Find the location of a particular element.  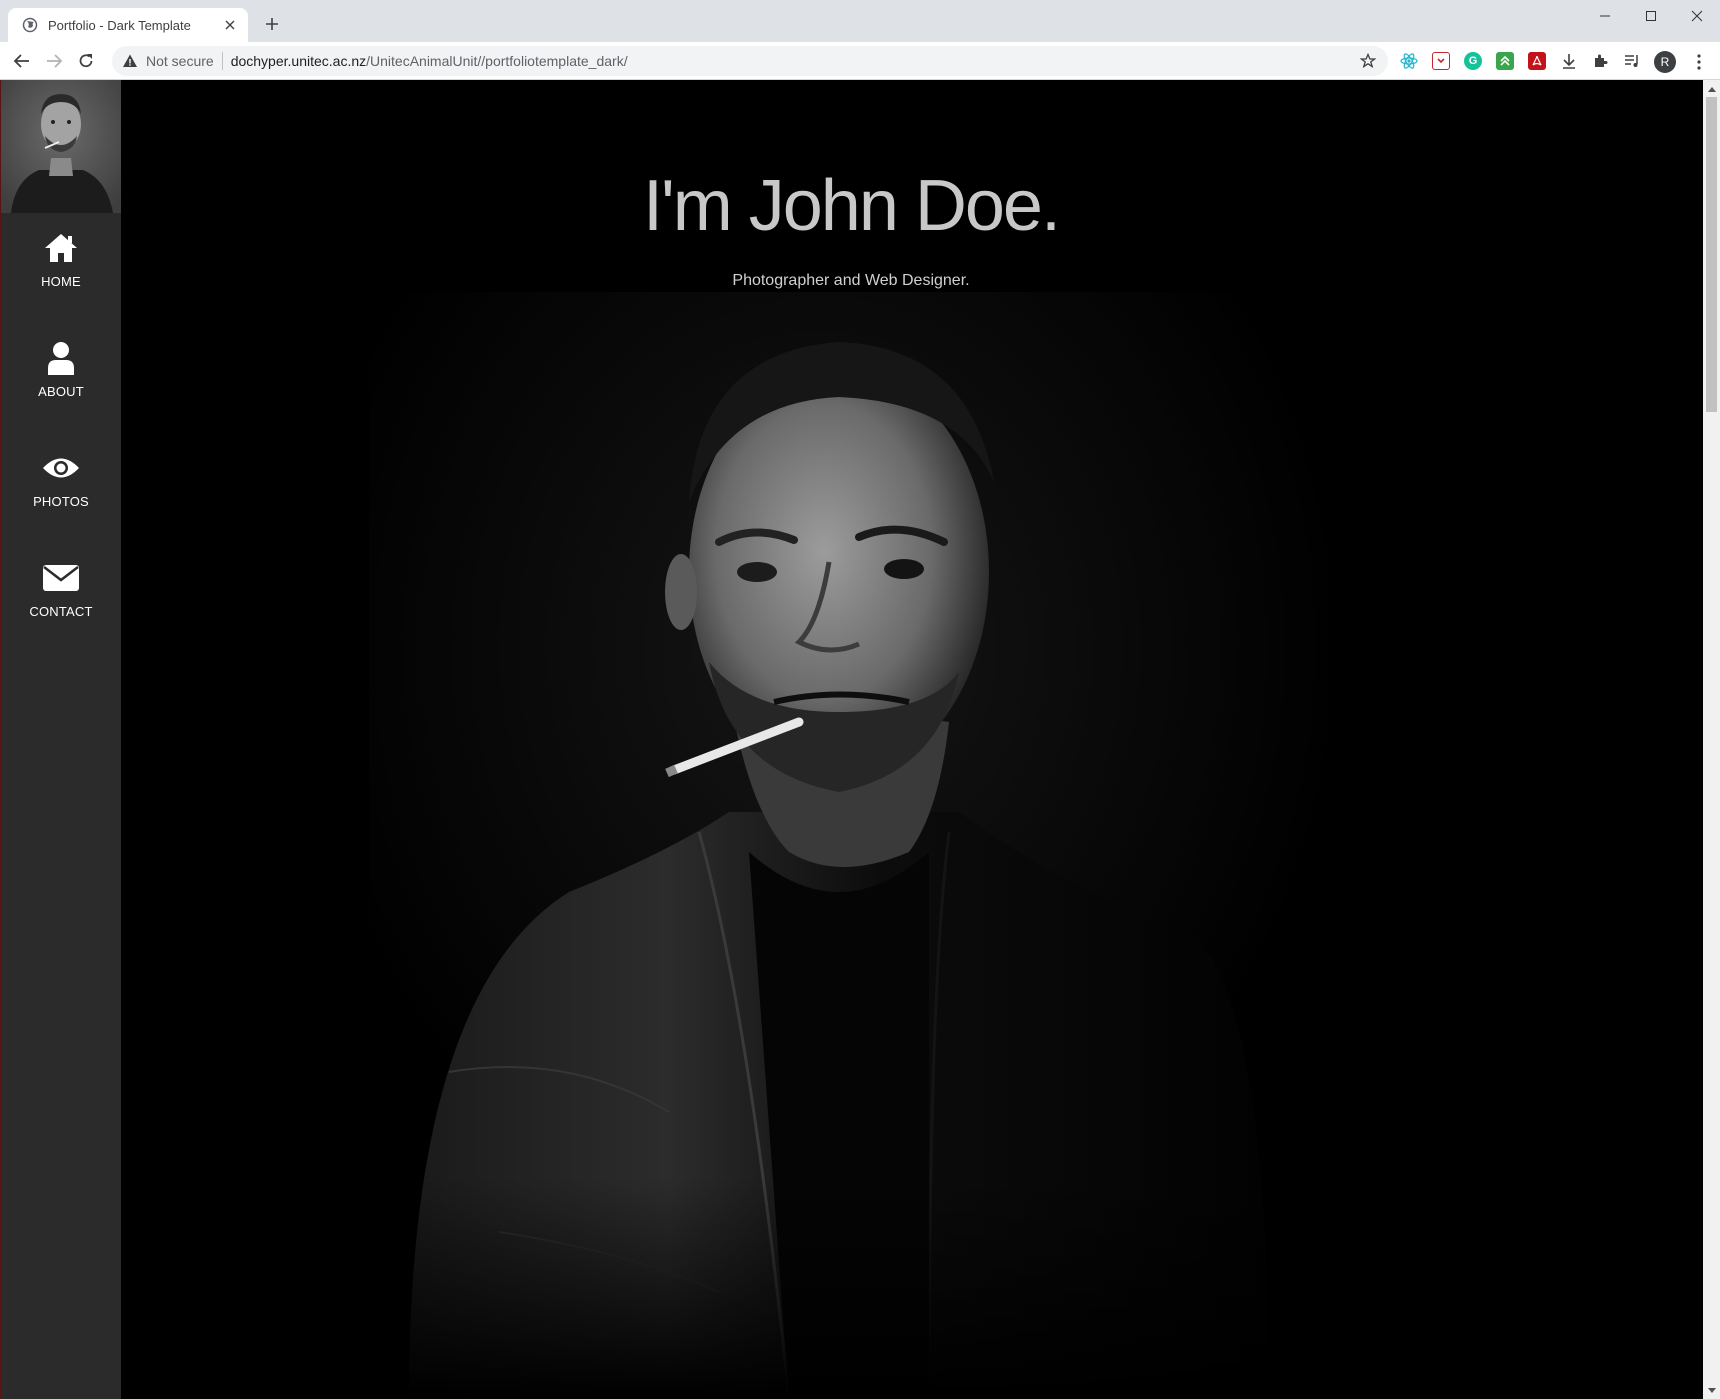

media-control-icon is located at coordinates (1632, 61).